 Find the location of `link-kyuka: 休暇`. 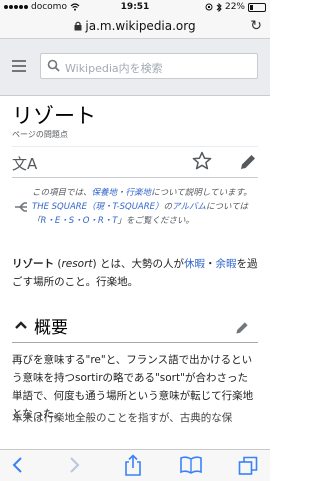

link-kyuka: 休暇 is located at coordinates (194, 264).